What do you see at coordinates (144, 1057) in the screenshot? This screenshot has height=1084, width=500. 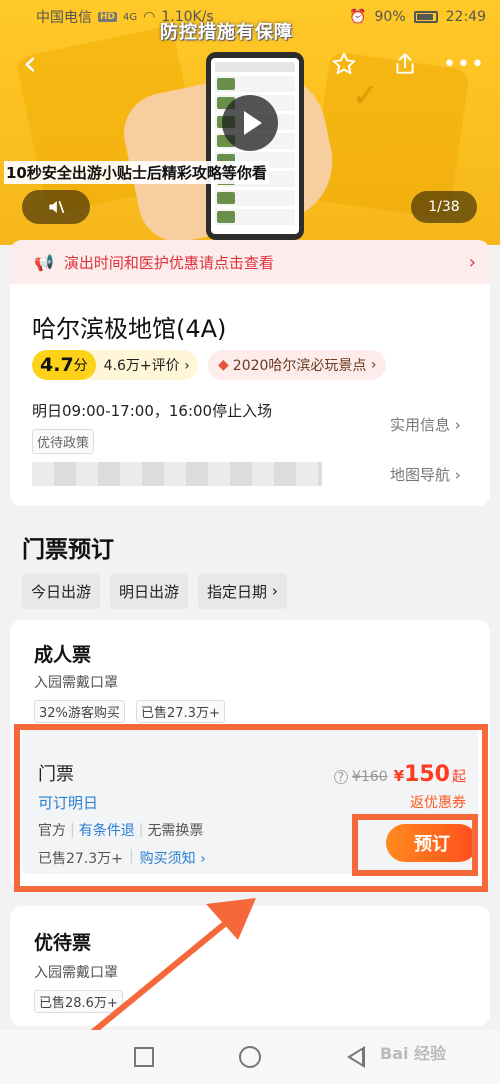 I see `recents-icon` at bounding box center [144, 1057].